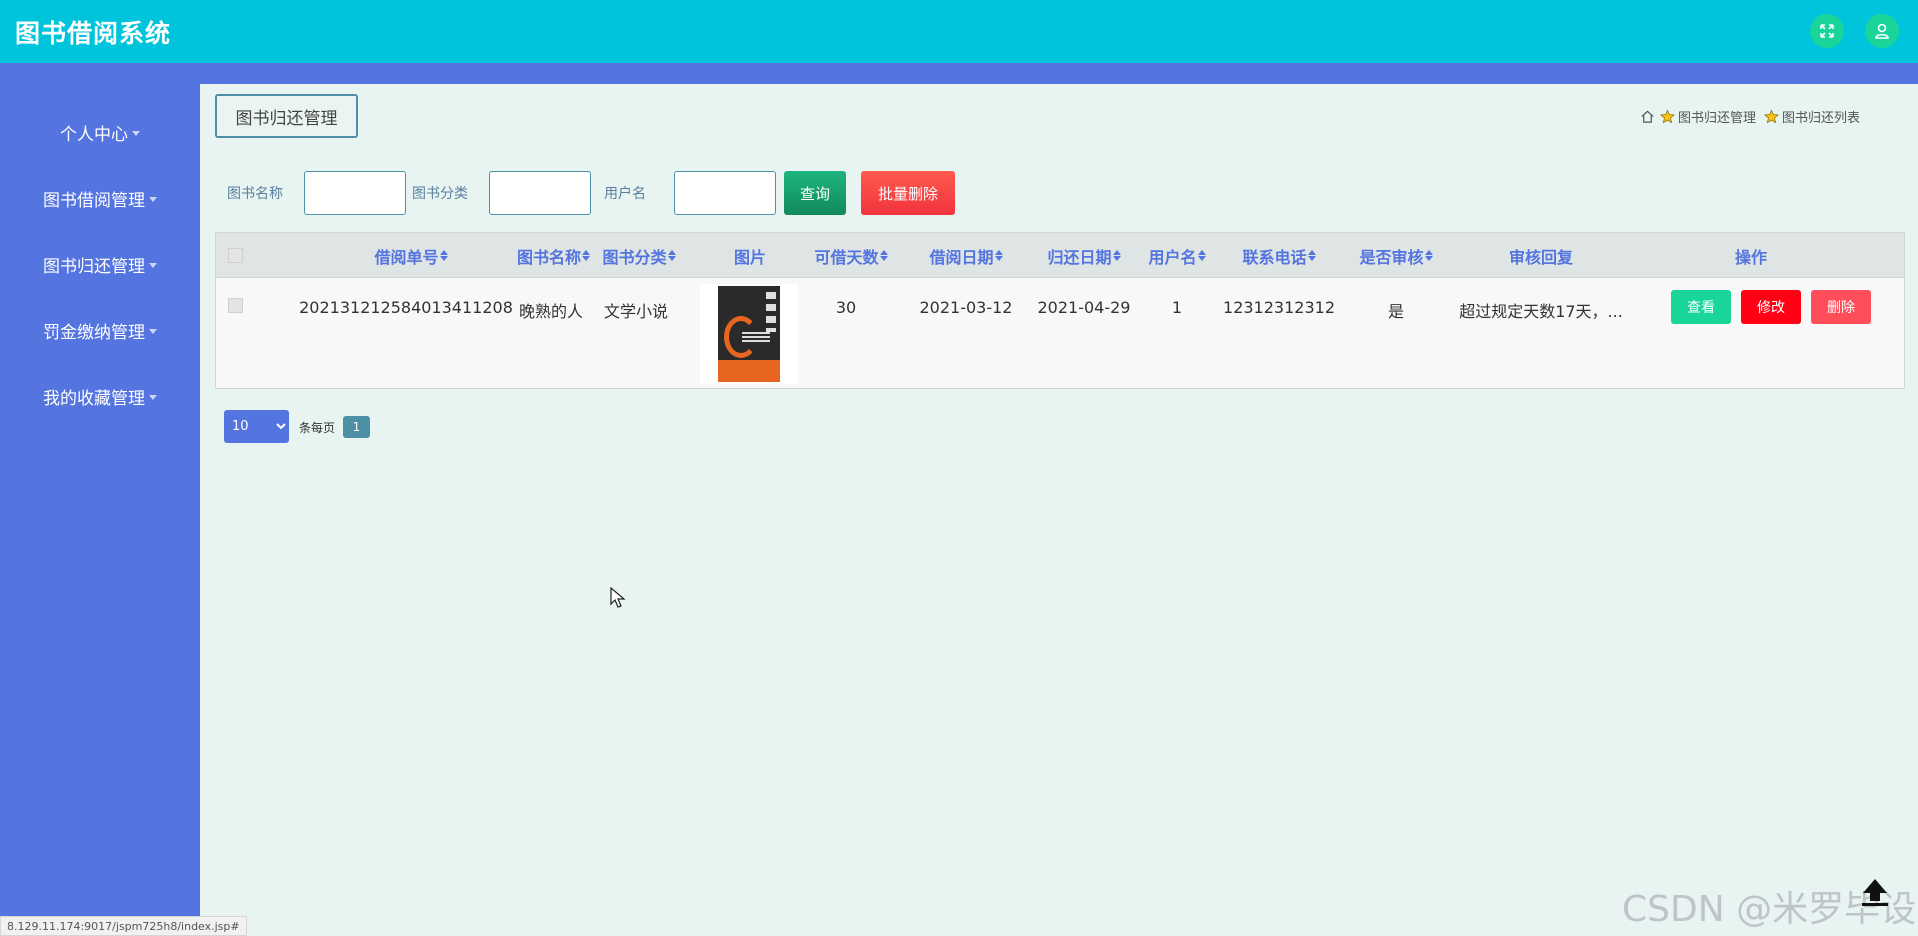 The image size is (1918, 936). What do you see at coordinates (256, 426) in the screenshot?
I see `page-size-select: 10` at bounding box center [256, 426].